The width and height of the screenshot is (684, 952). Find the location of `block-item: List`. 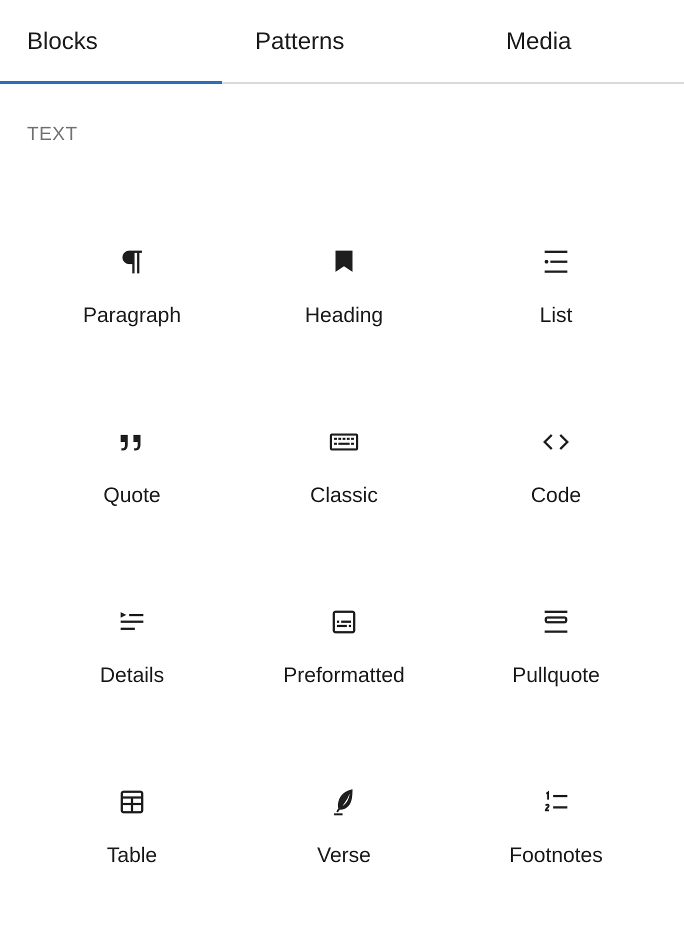

block-item: List is located at coordinates (556, 272).